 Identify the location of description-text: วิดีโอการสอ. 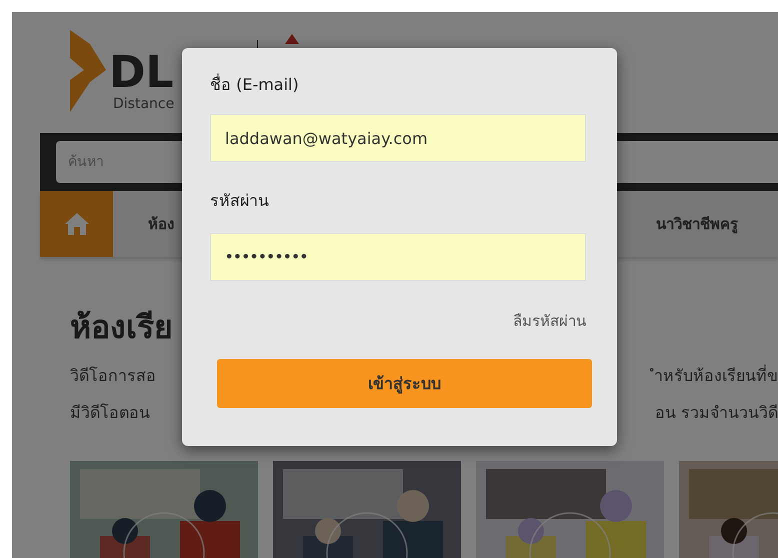
(113, 376).